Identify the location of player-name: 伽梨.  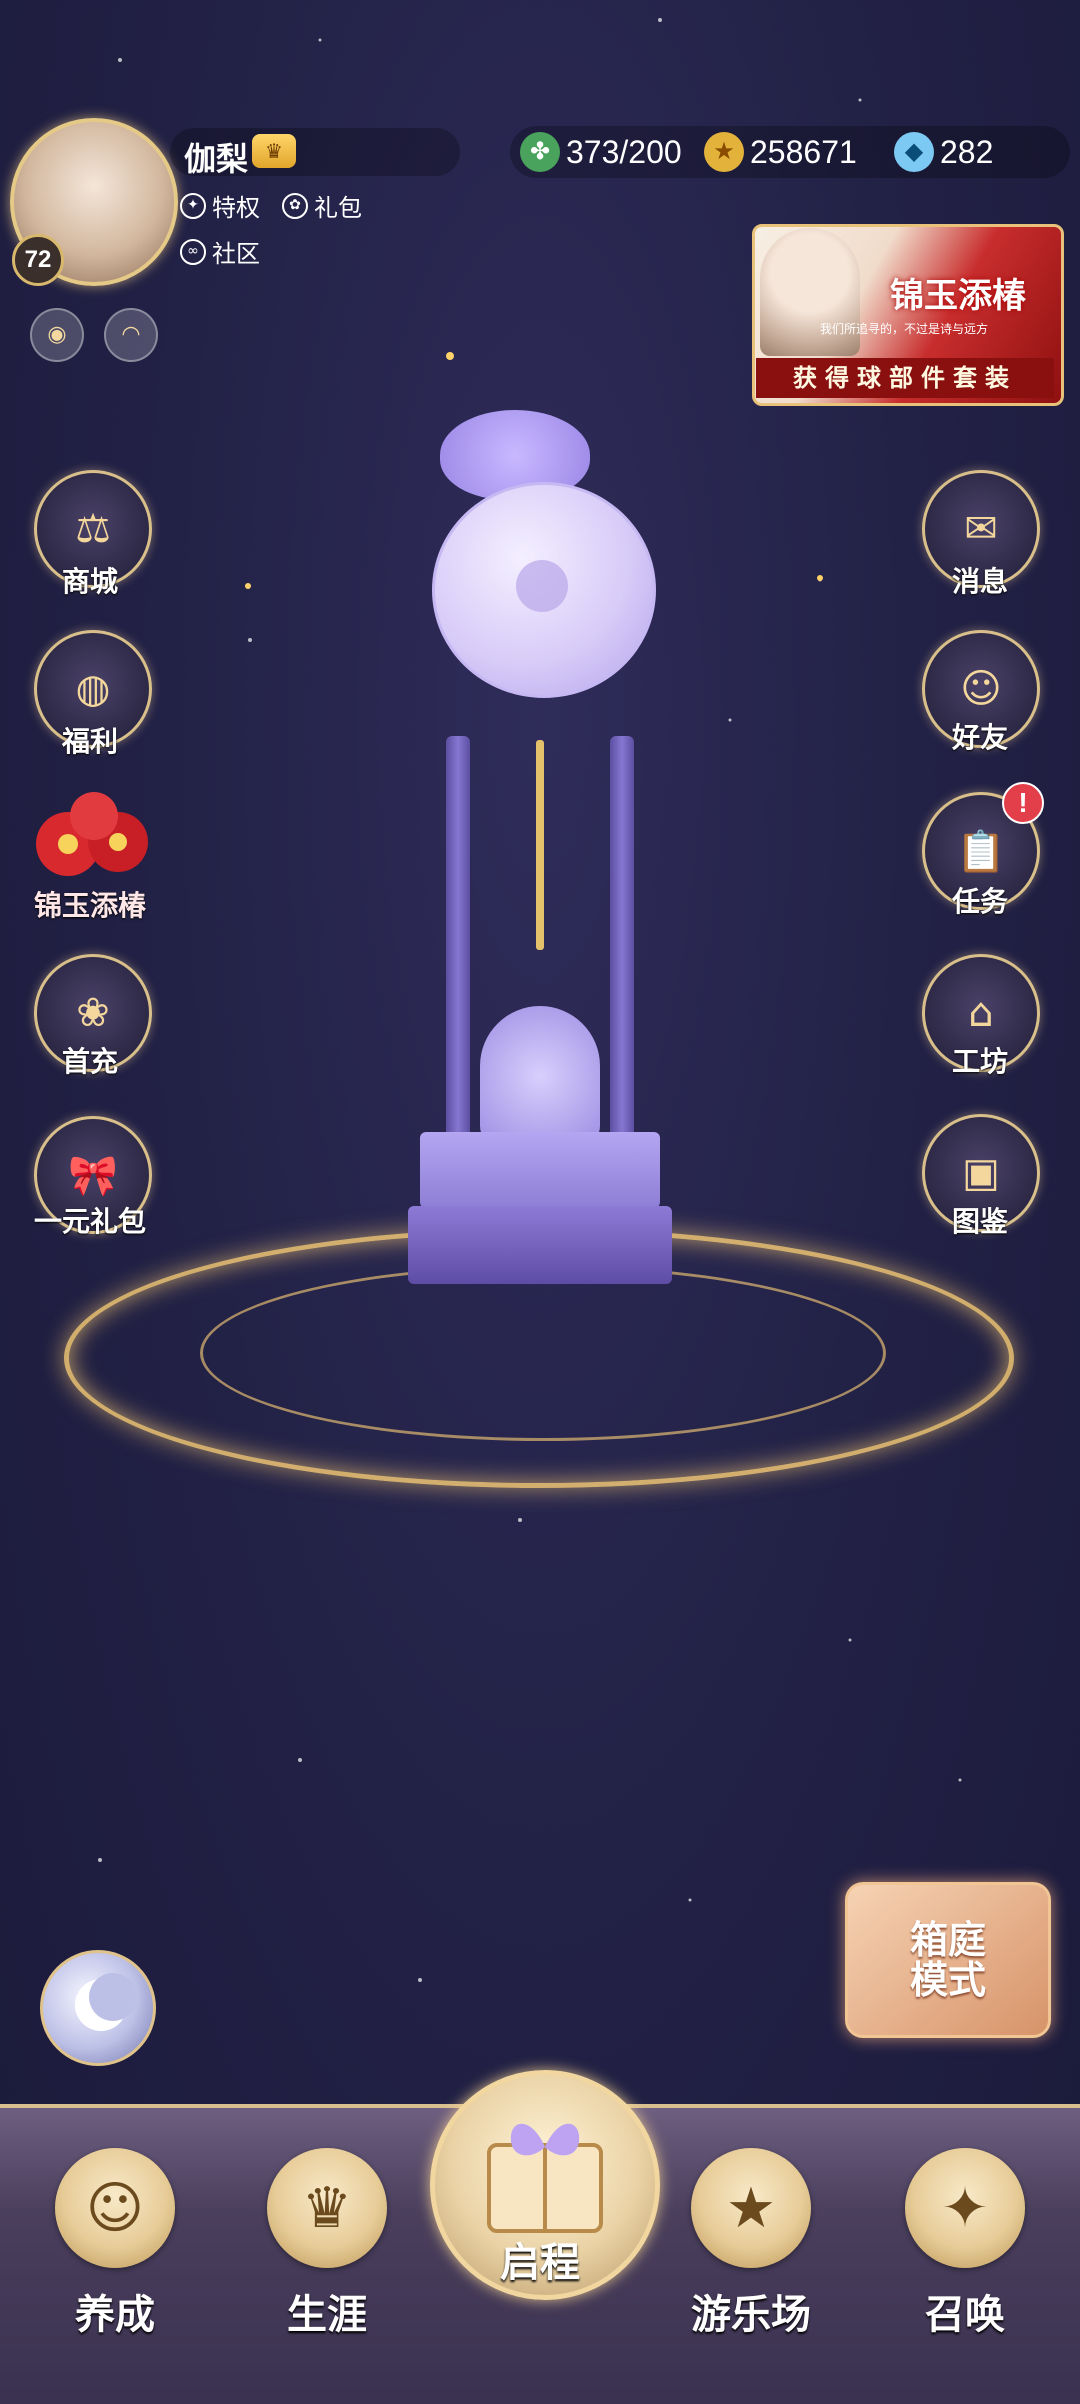
(216, 157).